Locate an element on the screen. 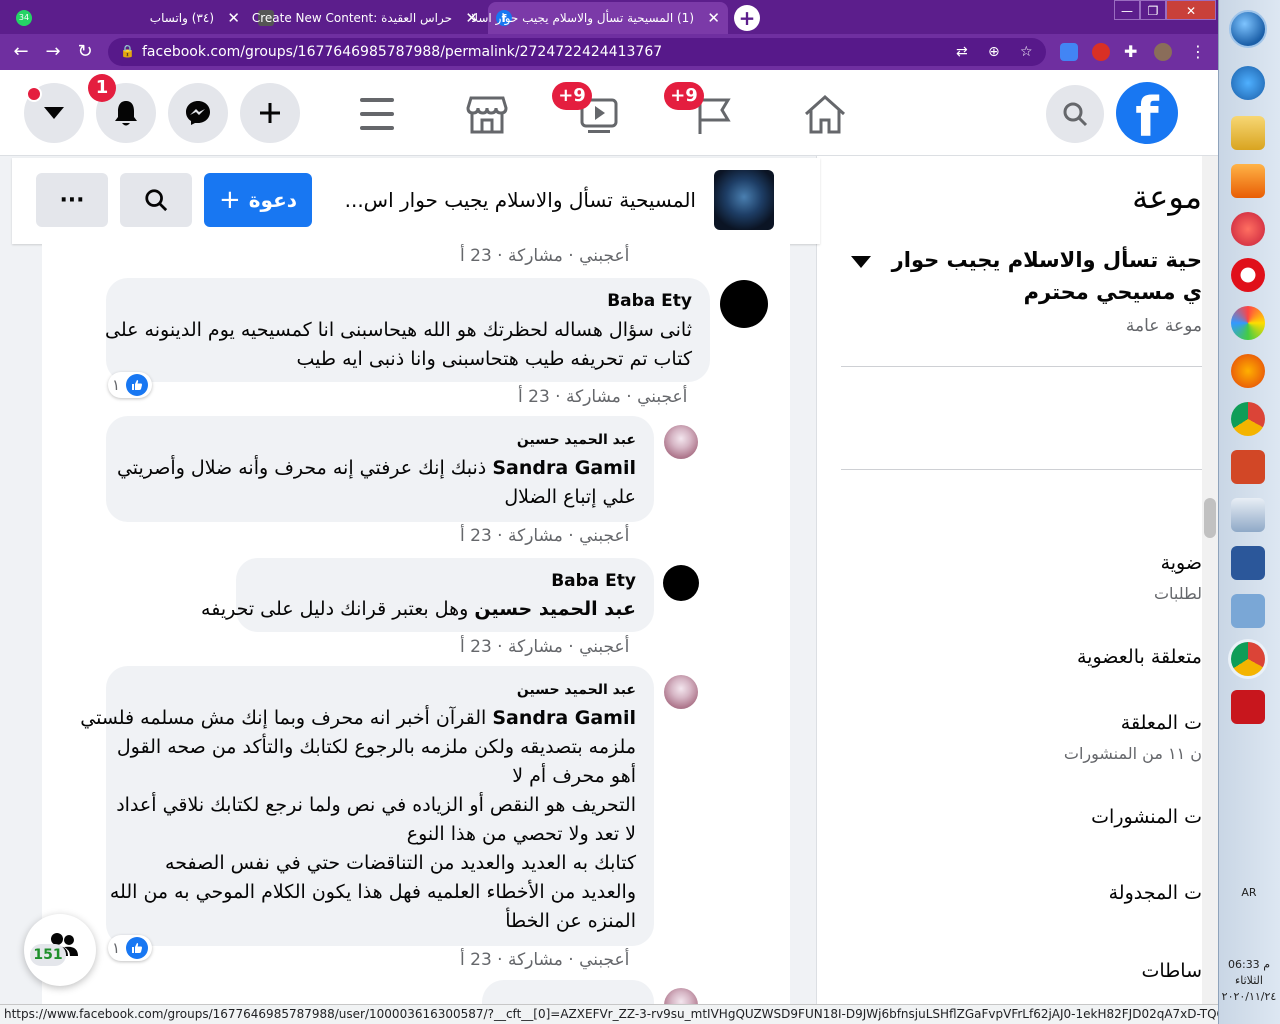 This screenshot has height=1024, width=1280. watch-badge: +9 is located at coordinates (572, 96).